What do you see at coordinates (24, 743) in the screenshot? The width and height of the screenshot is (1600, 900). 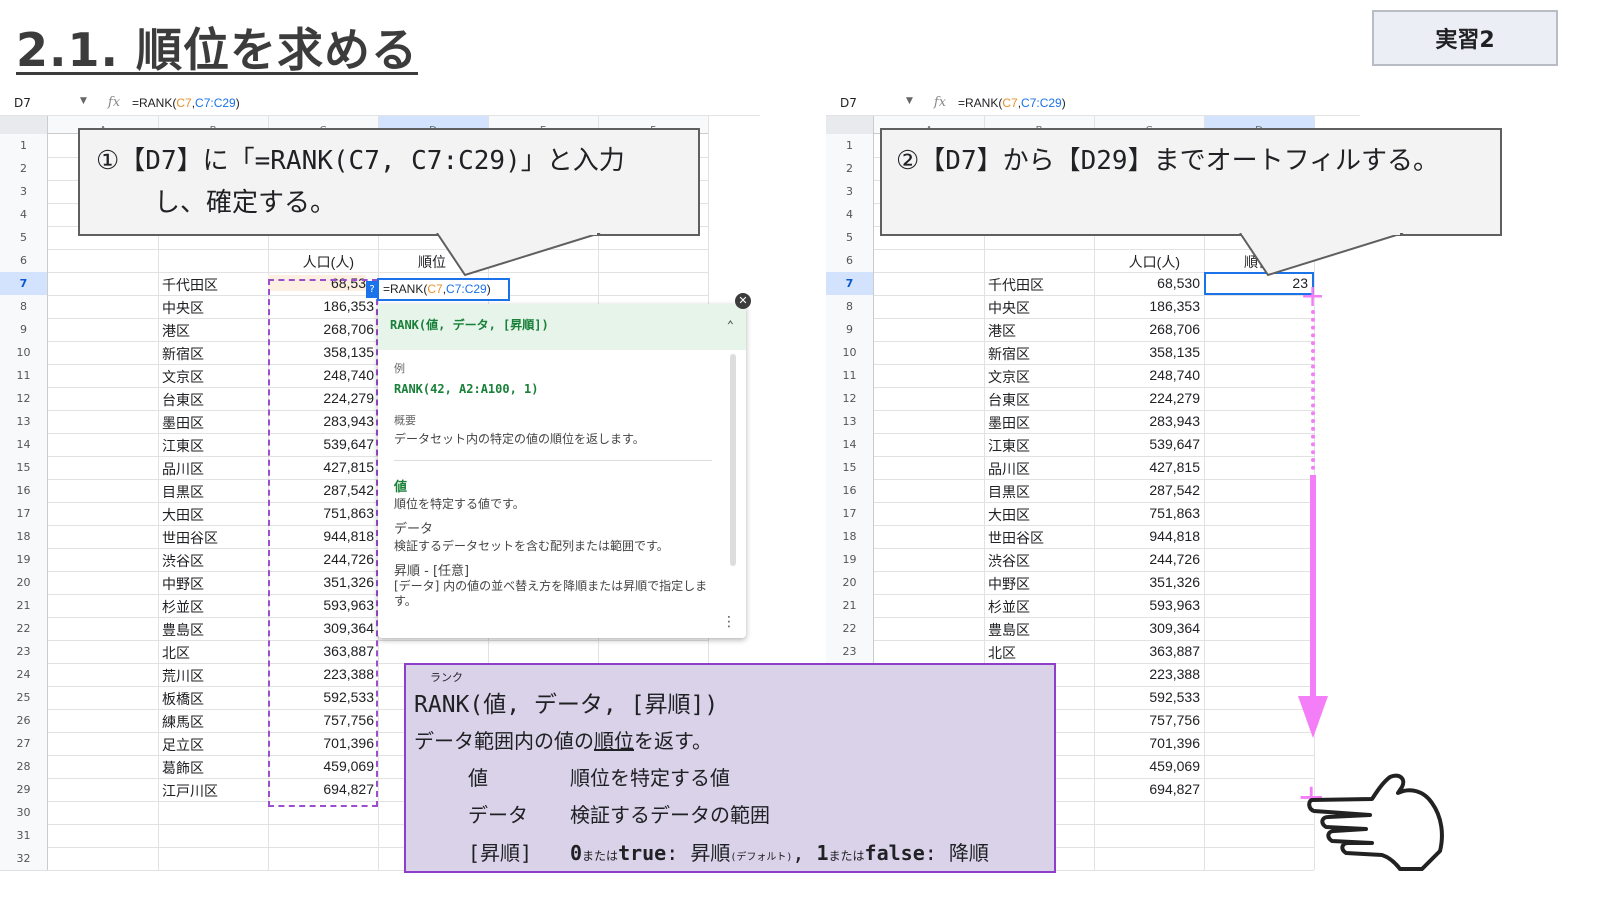 I see `row-header: 27` at bounding box center [24, 743].